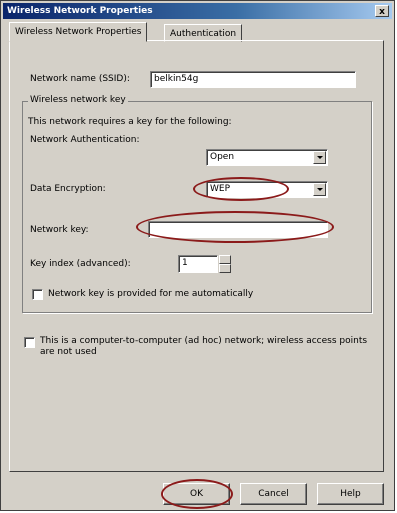  Describe the element at coordinates (267, 157) in the screenshot. I see `auth-select: Open` at that location.